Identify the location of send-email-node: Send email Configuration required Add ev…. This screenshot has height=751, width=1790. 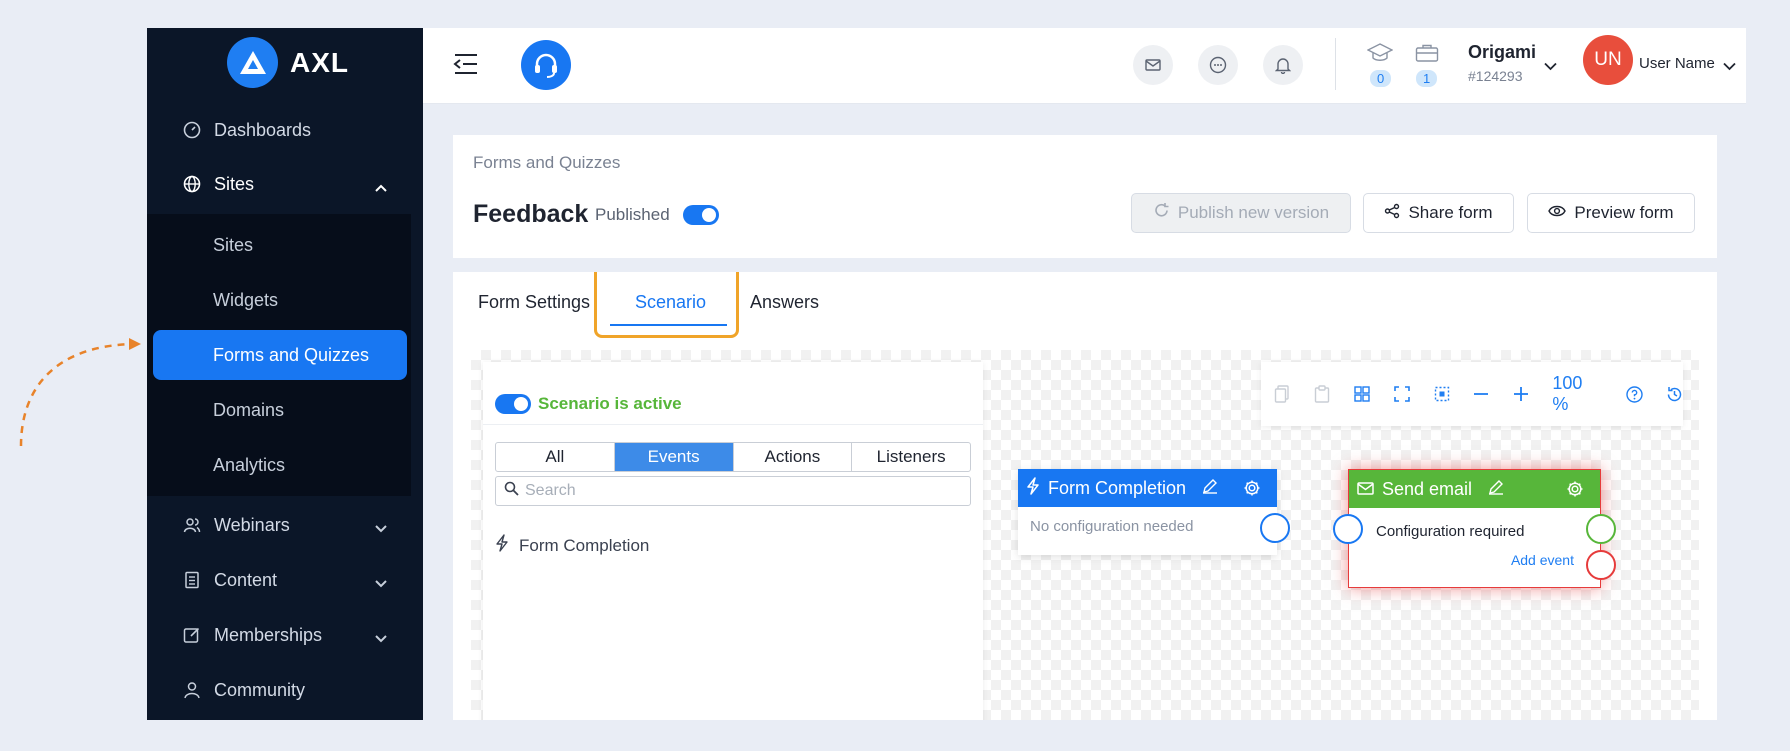
(1474, 528).